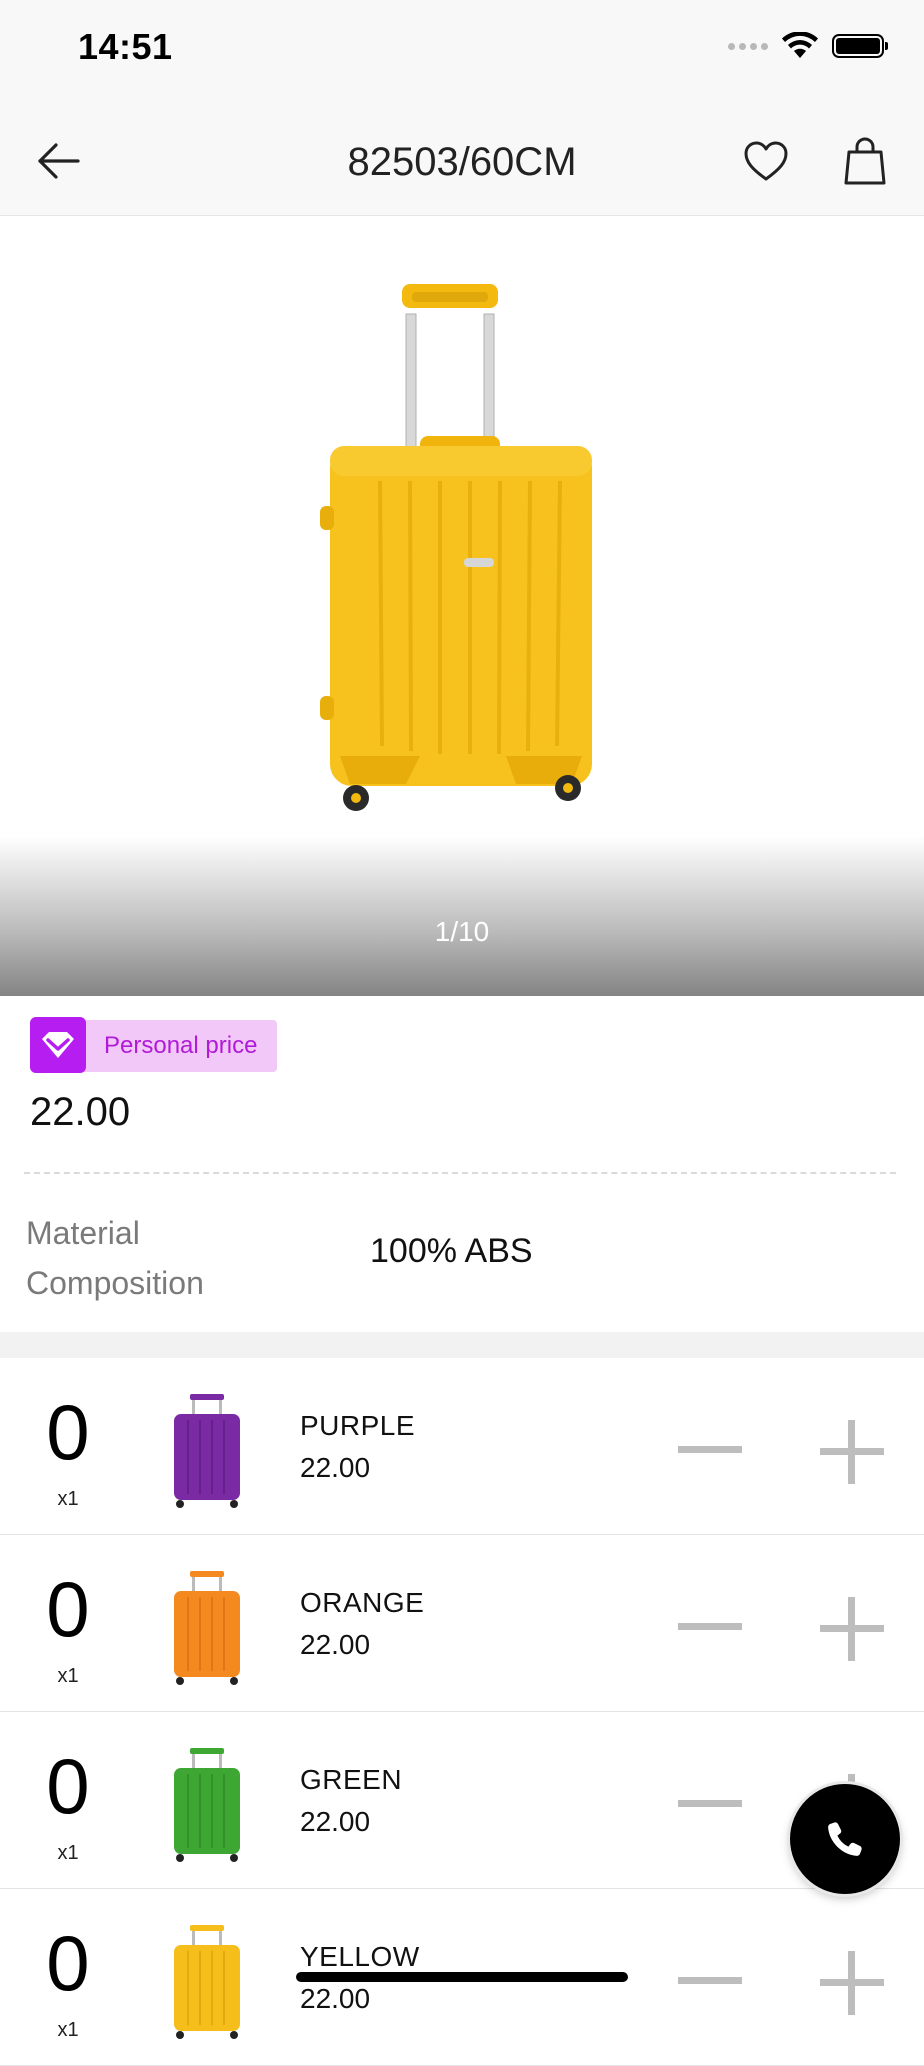  What do you see at coordinates (362, 1602) in the screenshot?
I see `variant-color-name: ORANGE` at bounding box center [362, 1602].